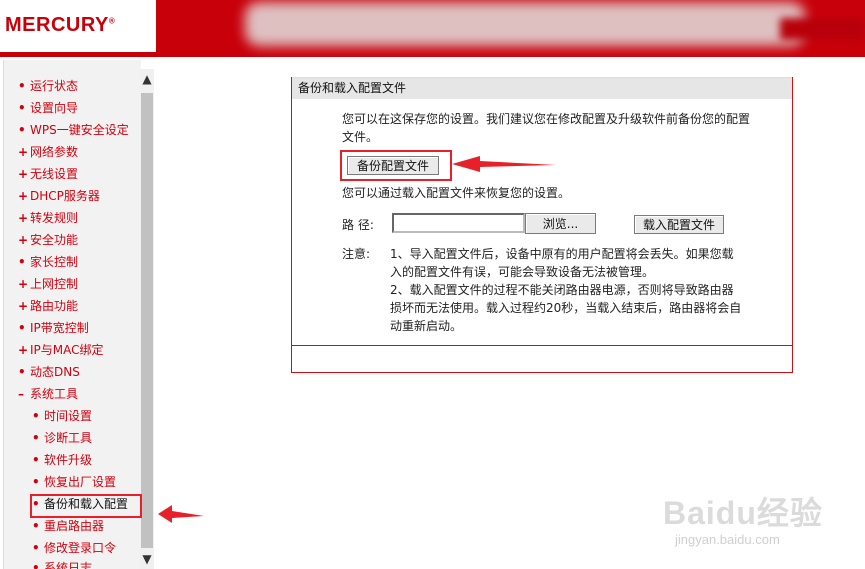  What do you see at coordinates (61, 350) in the screenshot?
I see `sidebar-item-ip-mac: + IP与MAC绑定` at bounding box center [61, 350].